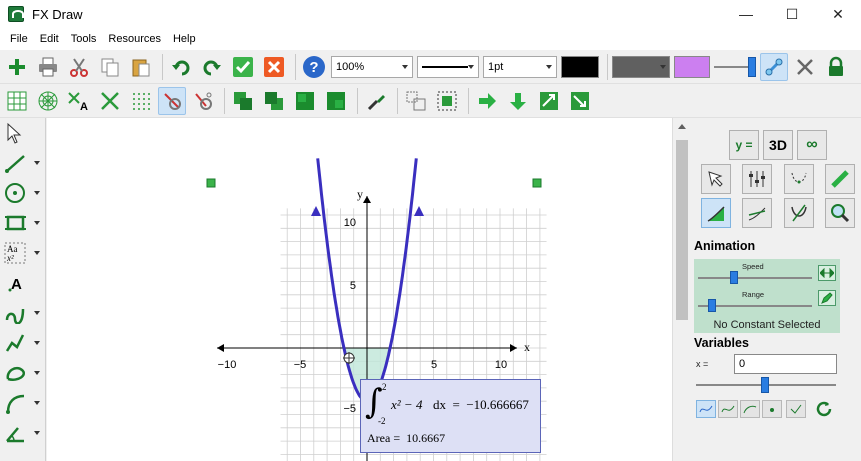 This screenshot has height=461, width=861. Describe the element at coordinates (110, 67) in the screenshot. I see `copy-icon` at that location.